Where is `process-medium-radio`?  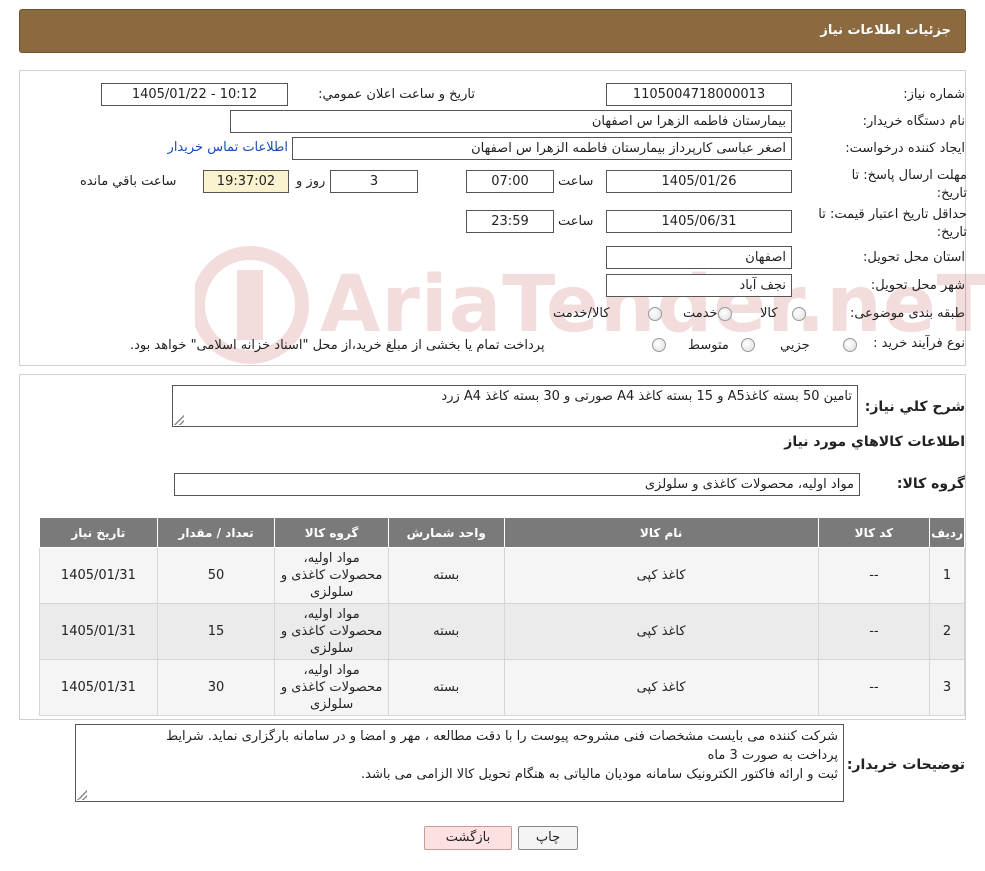
process-medium-radio is located at coordinates (748, 345).